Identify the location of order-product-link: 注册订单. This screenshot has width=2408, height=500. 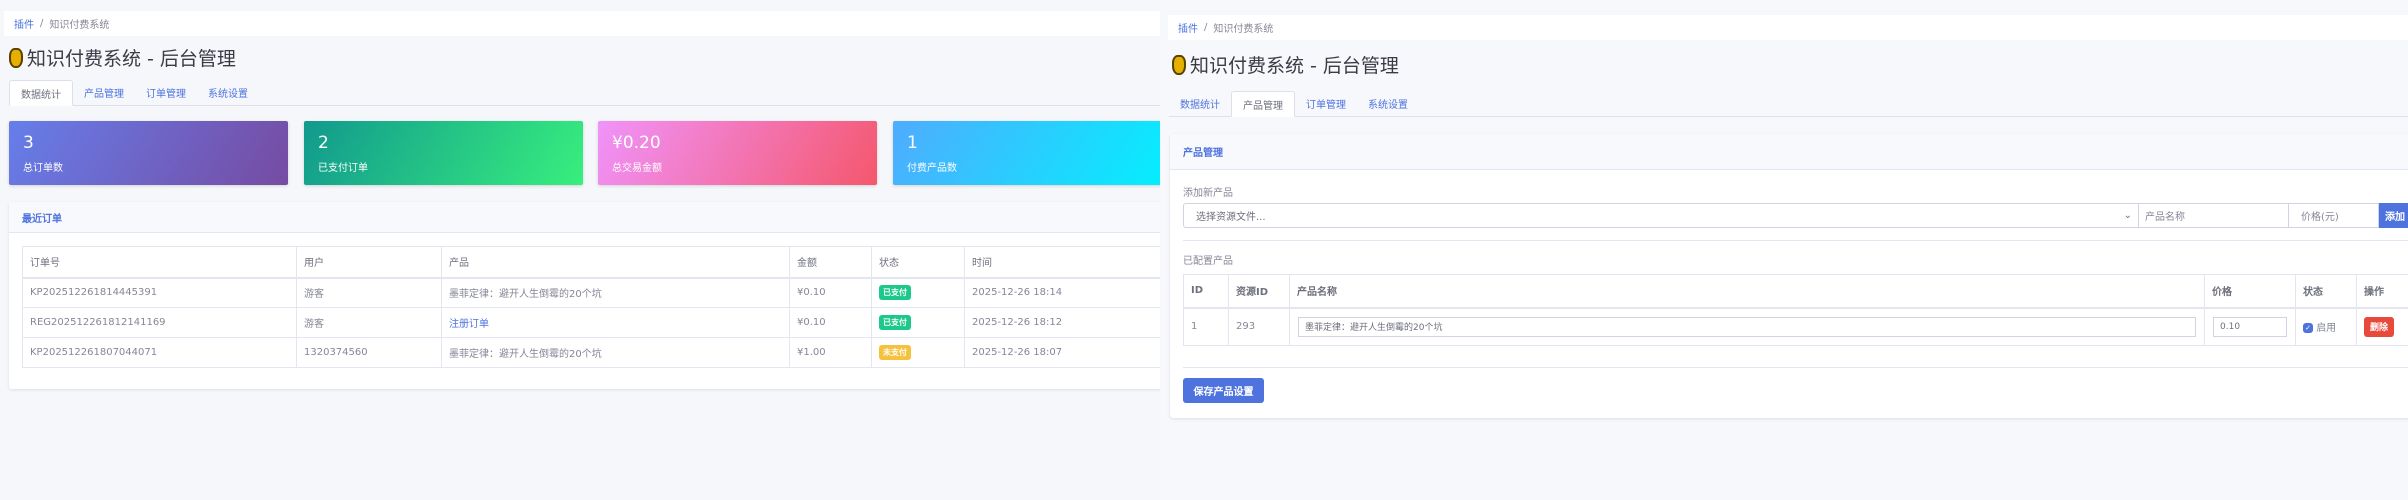
(615, 322).